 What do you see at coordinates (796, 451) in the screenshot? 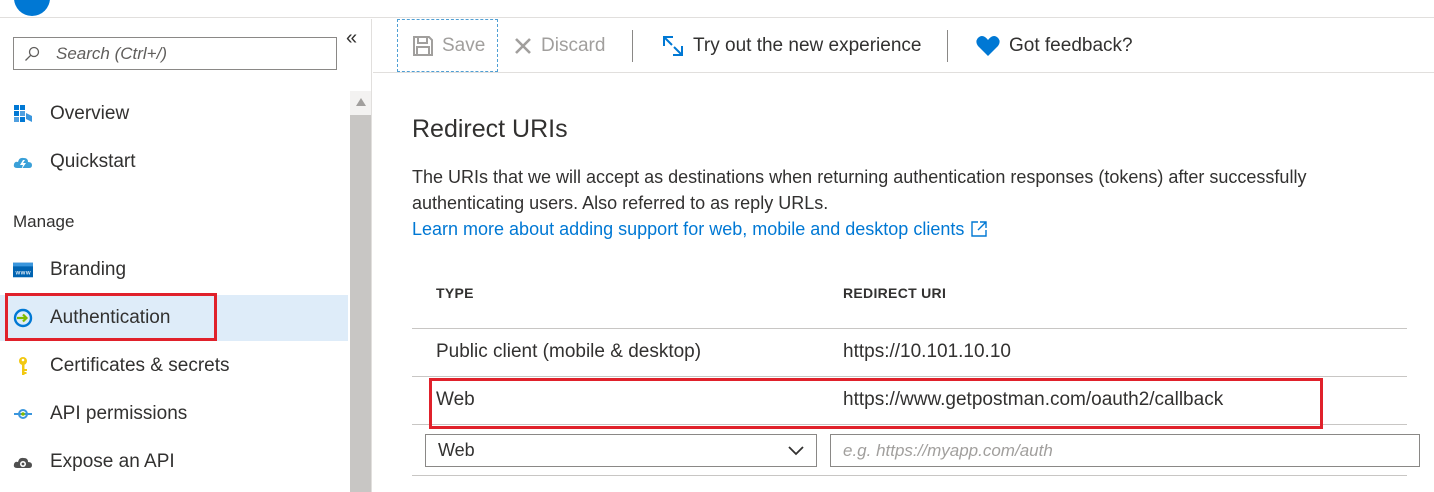
I see `chevron-down-icon` at bounding box center [796, 451].